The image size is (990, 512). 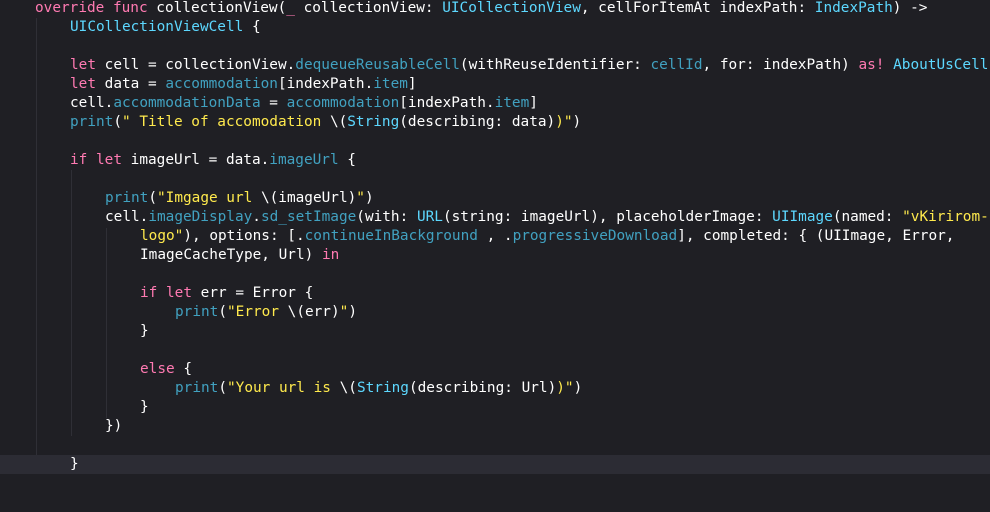 I want to click on code-token: , ., so click(x=495, y=236).